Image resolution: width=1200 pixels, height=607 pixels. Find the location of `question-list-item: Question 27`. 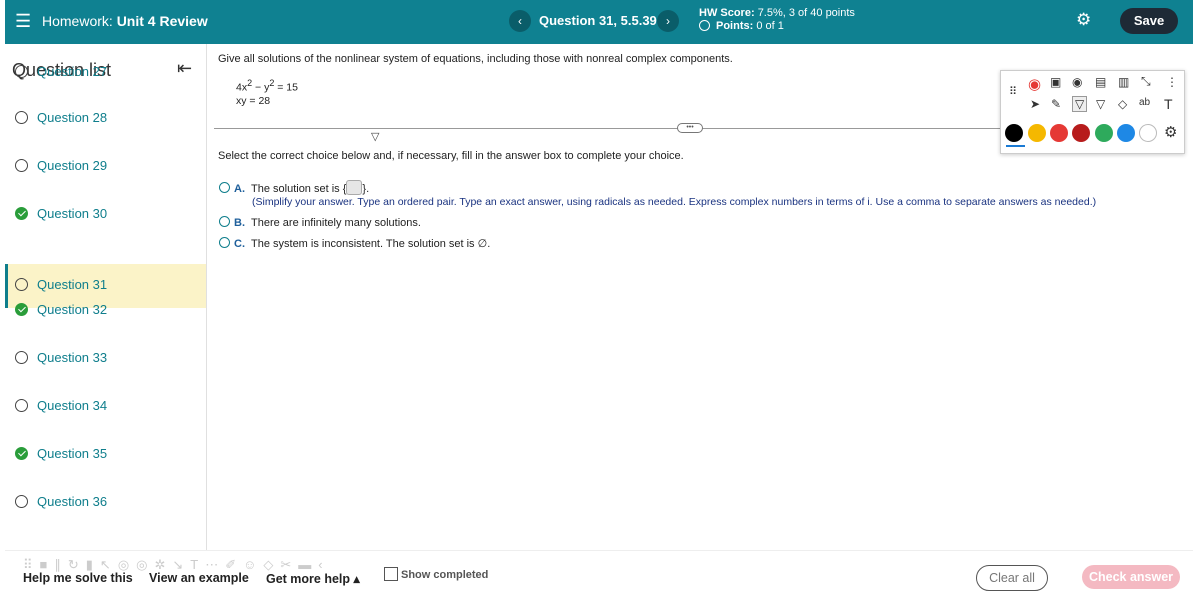

question-list-item: Question 27 is located at coordinates (105, 73).